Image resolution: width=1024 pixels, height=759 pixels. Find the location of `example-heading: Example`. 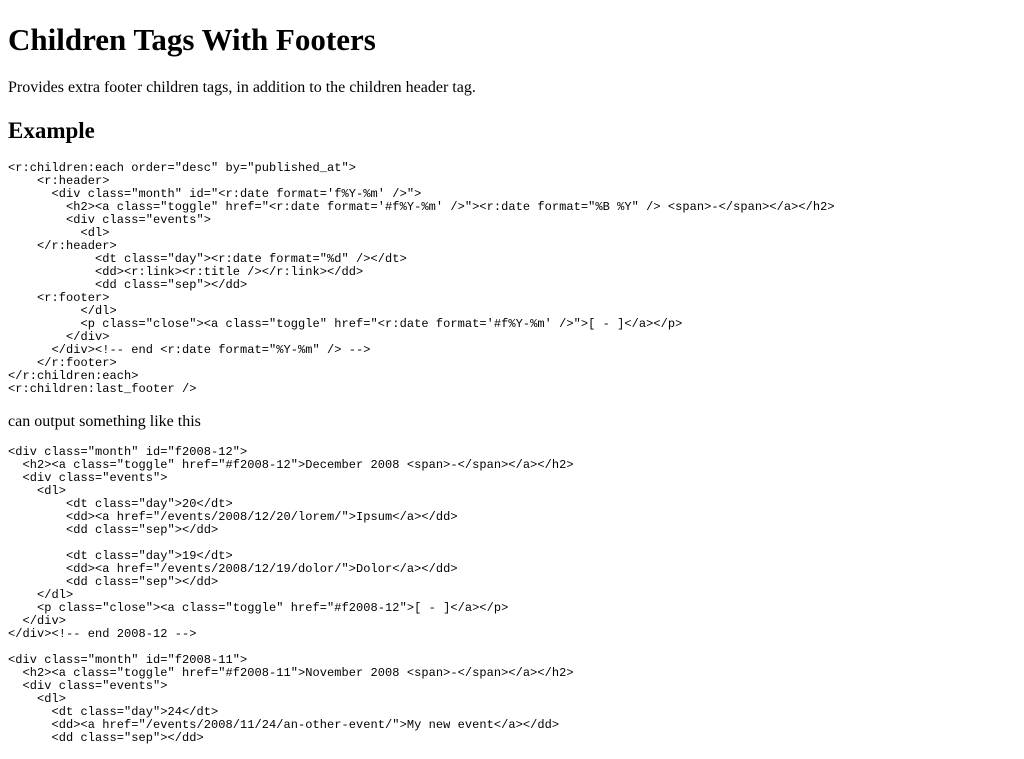

example-heading: Example is located at coordinates (51, 130).